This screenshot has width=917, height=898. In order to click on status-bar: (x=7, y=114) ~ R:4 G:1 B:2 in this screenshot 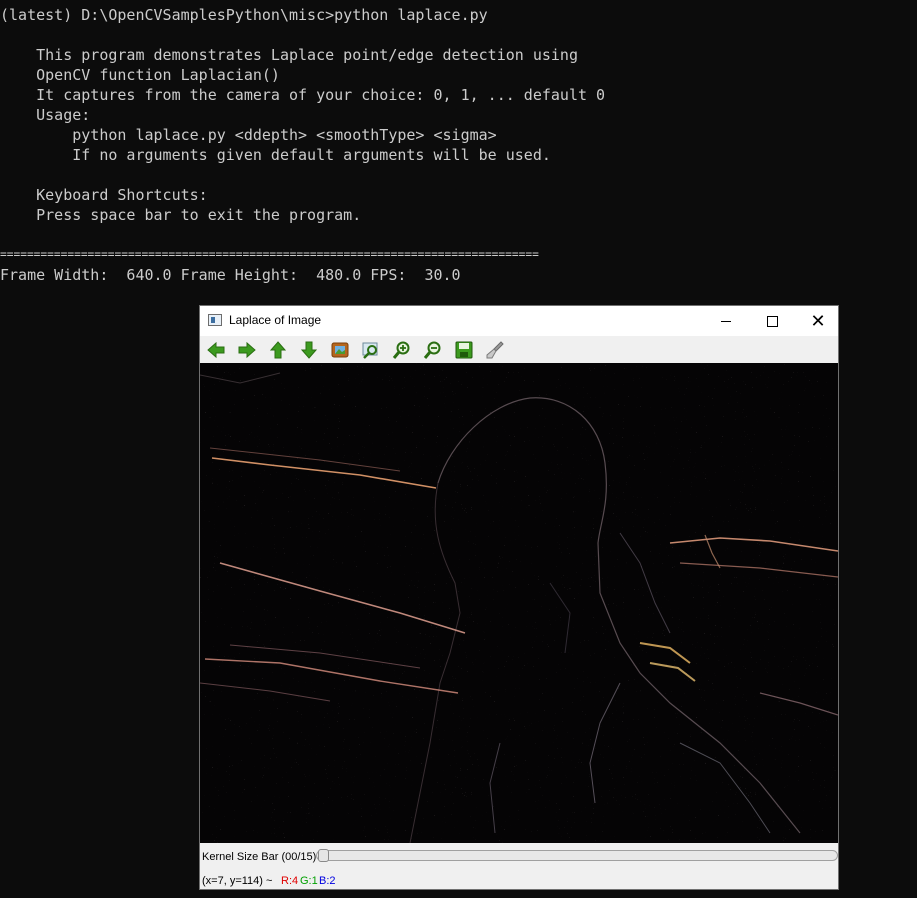, I will do `click(519, 880)`.